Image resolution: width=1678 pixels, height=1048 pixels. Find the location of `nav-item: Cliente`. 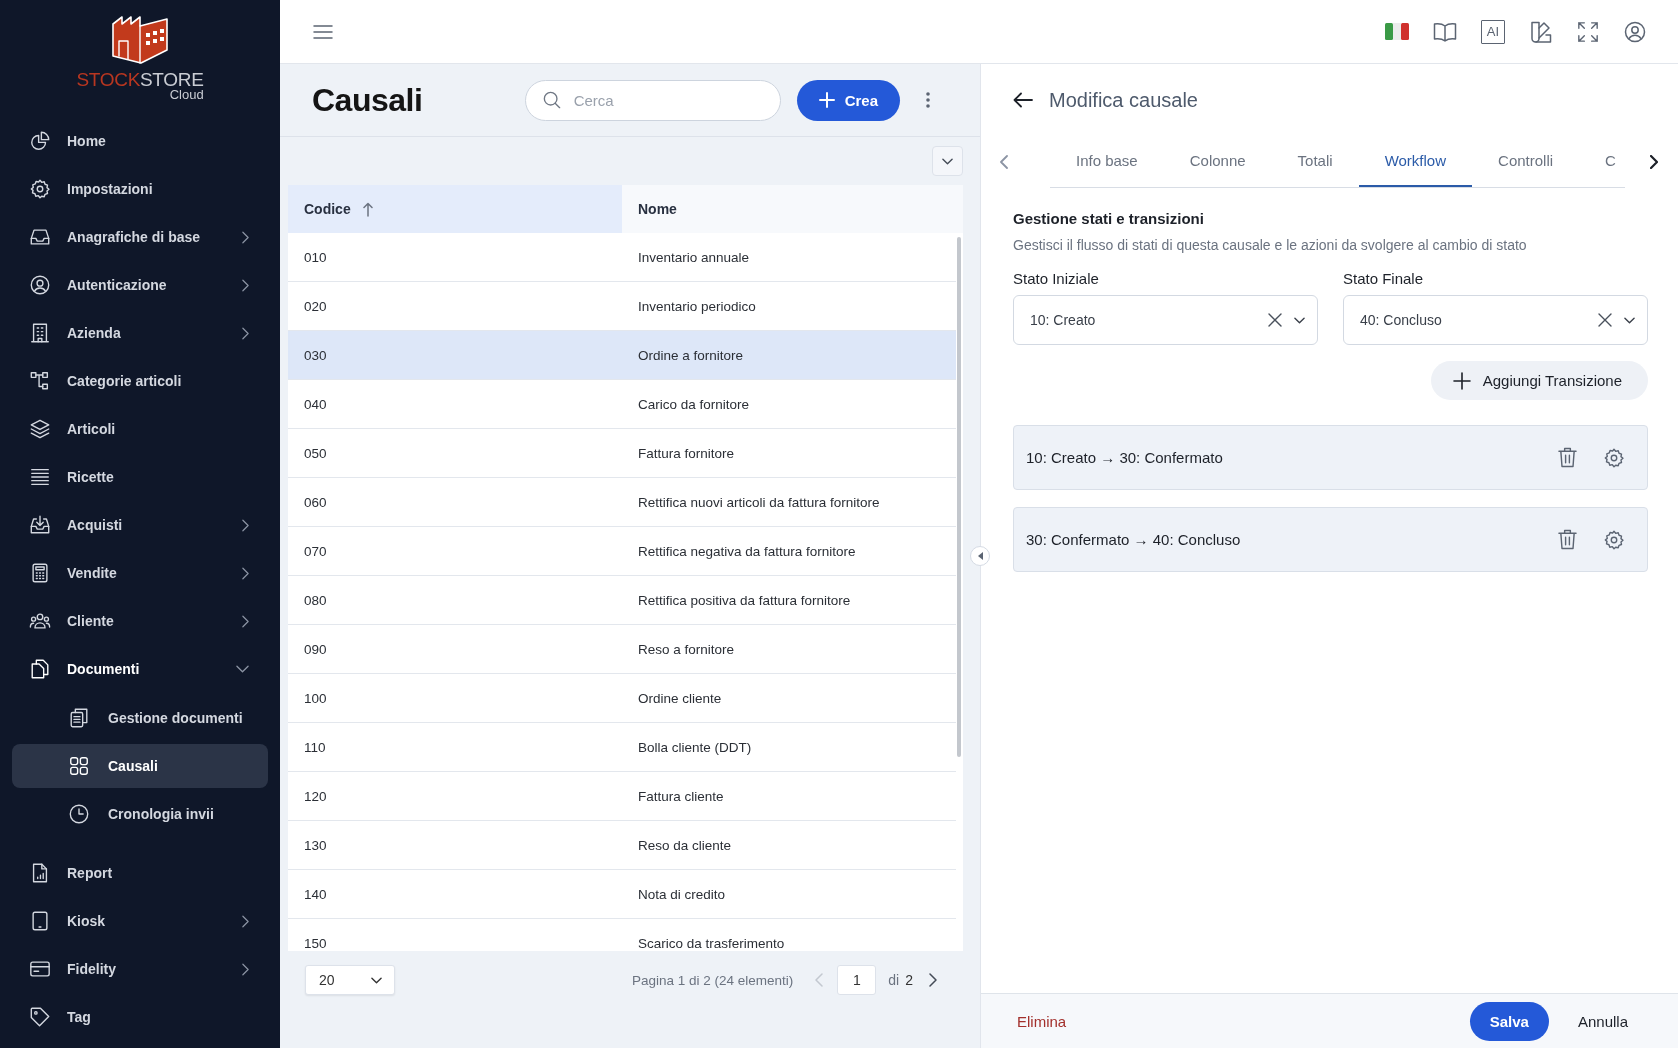

nav-item: Cliente is located at coordinates (140, 621).